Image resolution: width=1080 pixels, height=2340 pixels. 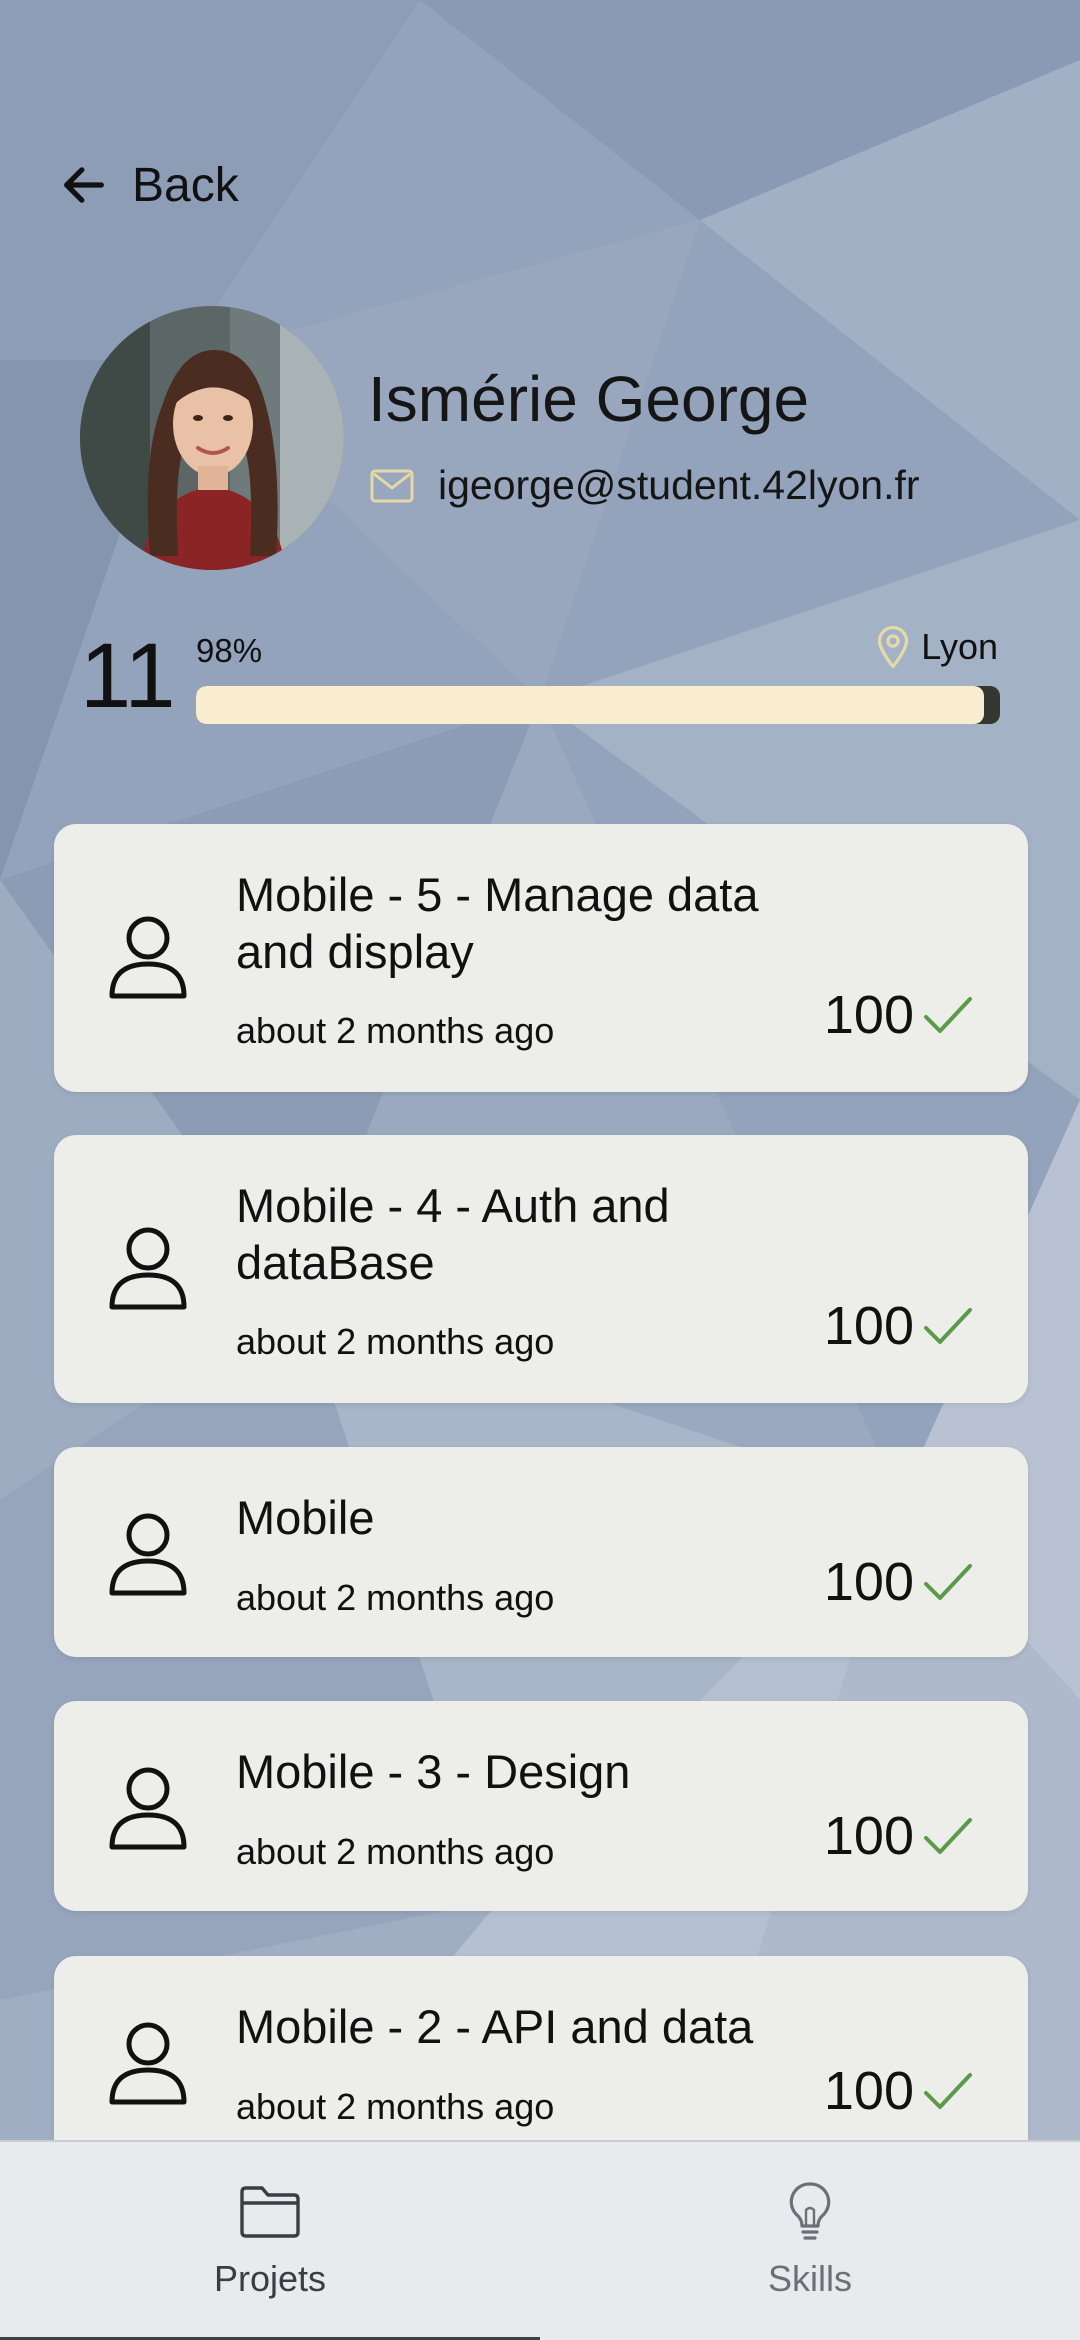 What do you see at coordinates (212, 438) in the screenshot?
I see `avatar` at bounding box center [212, 438].